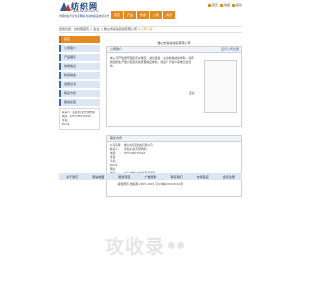 Image resolution: width=320 pixels, height=300 pixels. What do you see at coordinates (79, 75) in the screenshot?
I see `sidebar-item-news: 新闻动态` at bounding box center [79, 75].